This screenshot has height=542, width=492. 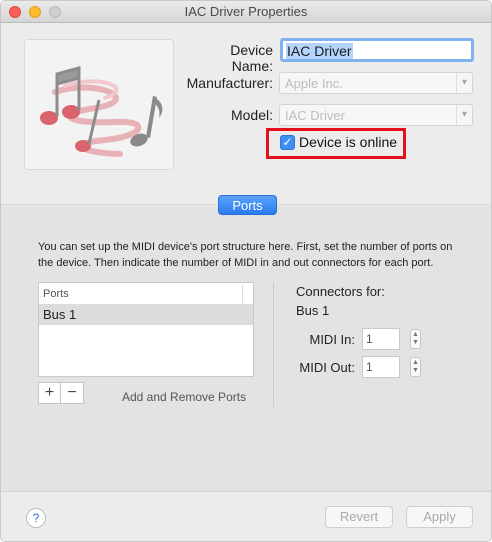 What do you see at coordinates (327, 367) in the screenshot?
I see `midi-out-label: MIDI Out:` at bounding box center [327, 367].